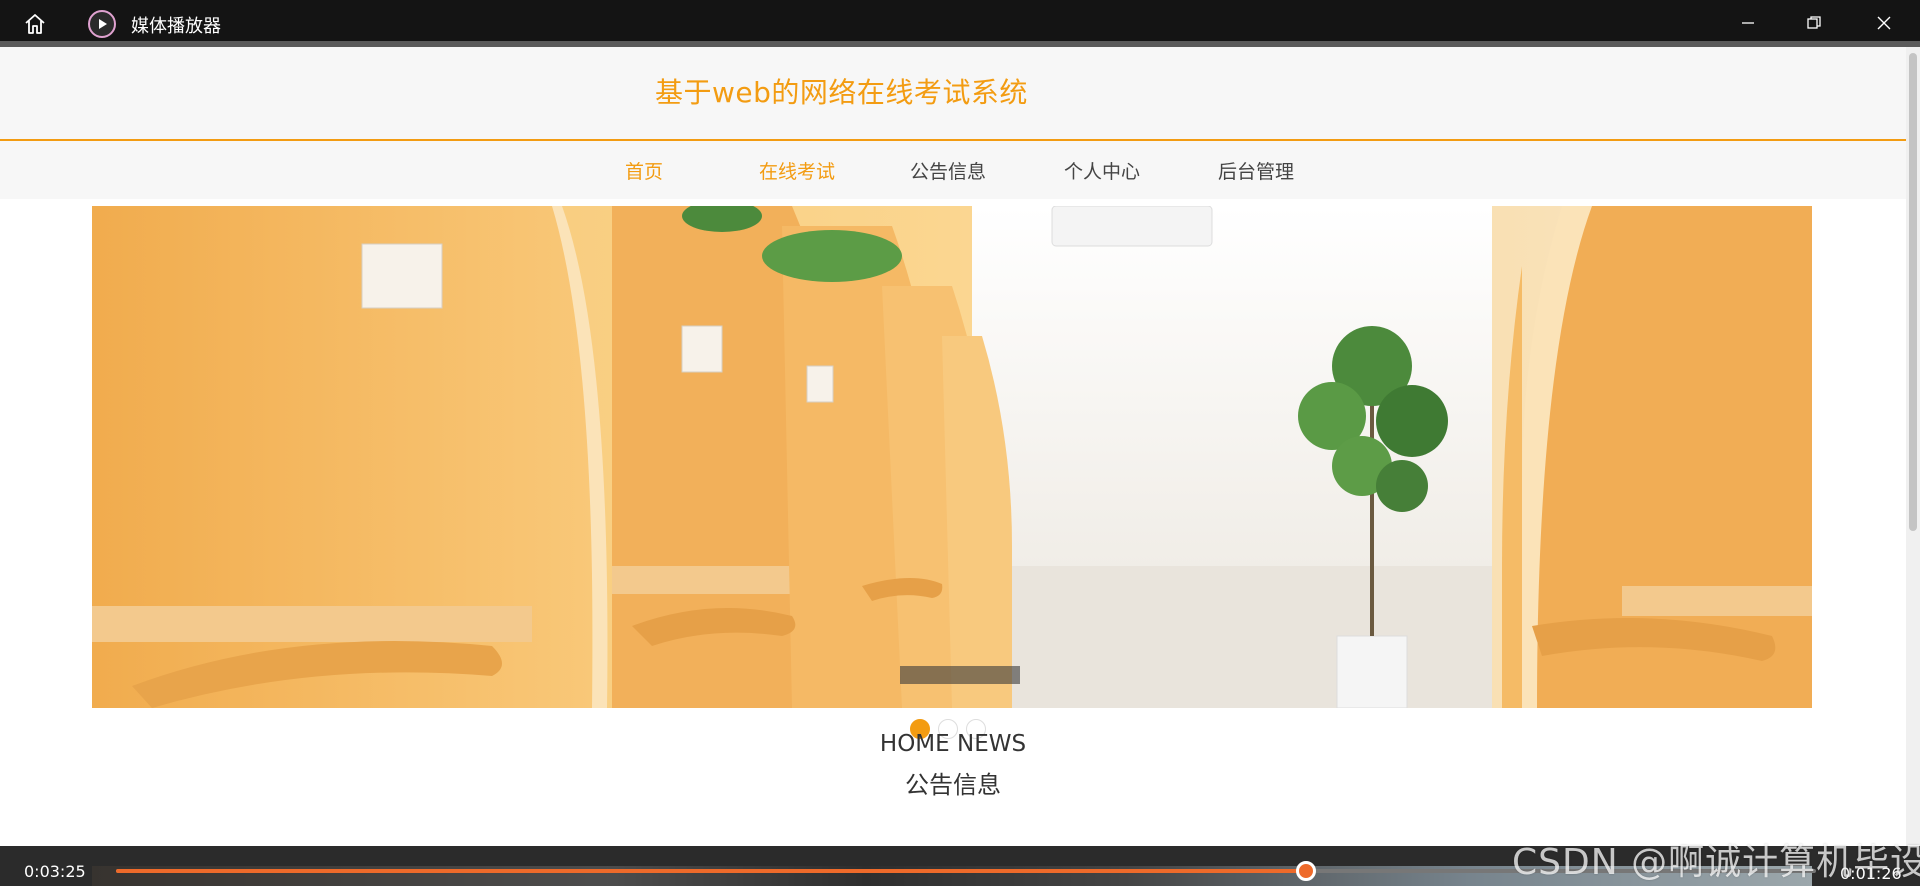 This screenshot has height=886, width=1920. What do you see at coordinates (953, 785) in the screenshot?
I see `section-title-cn: 公告信息` at bounding box center [953, 785].